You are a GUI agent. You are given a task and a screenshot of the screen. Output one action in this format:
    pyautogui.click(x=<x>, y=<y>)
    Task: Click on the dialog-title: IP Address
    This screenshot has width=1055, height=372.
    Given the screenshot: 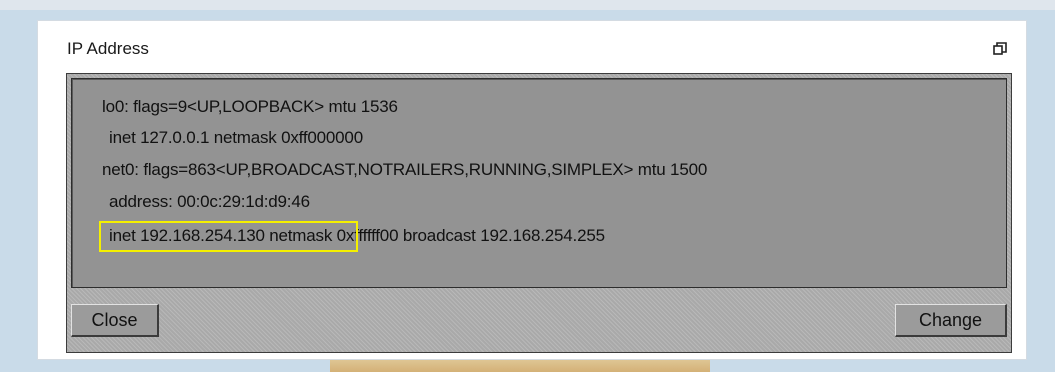 What is the action you would take?
    pyautogui.click(x=108, y=48)
    